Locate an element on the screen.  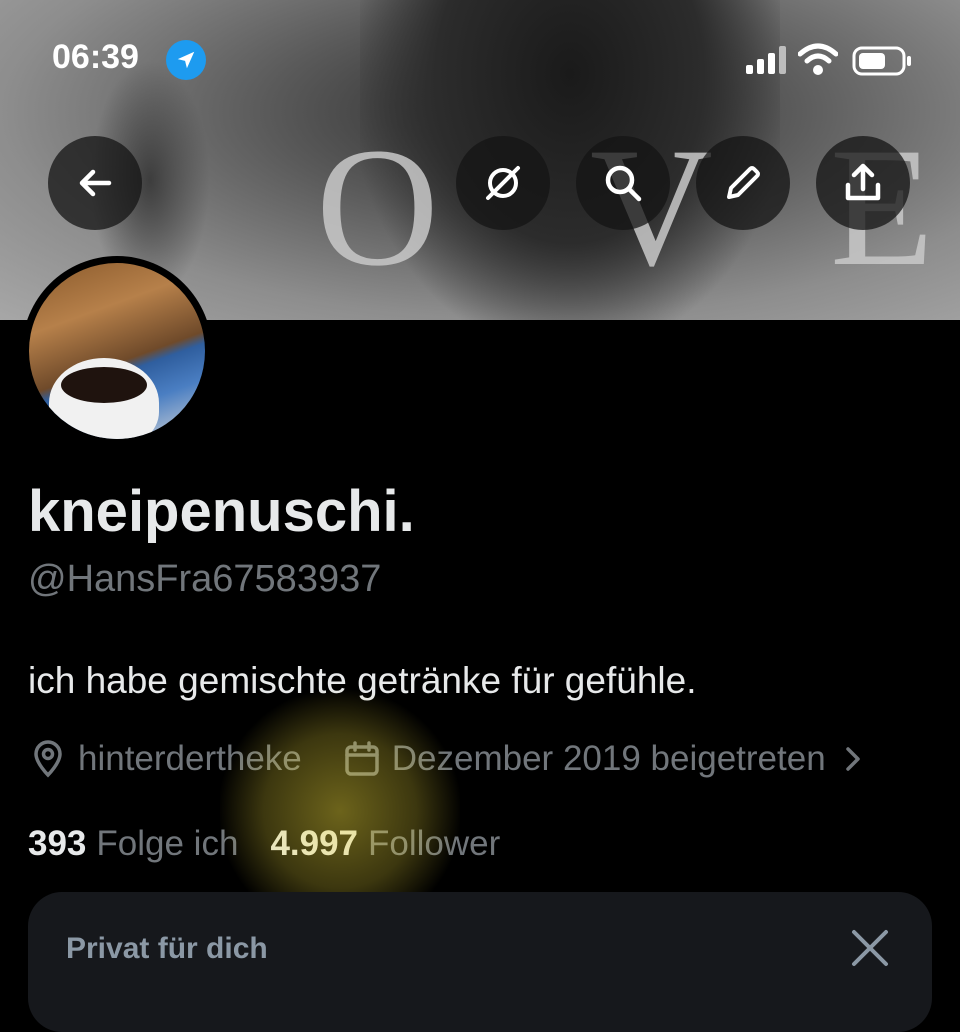
location-text: hinterdertheke is located at coordinates (190, 758).